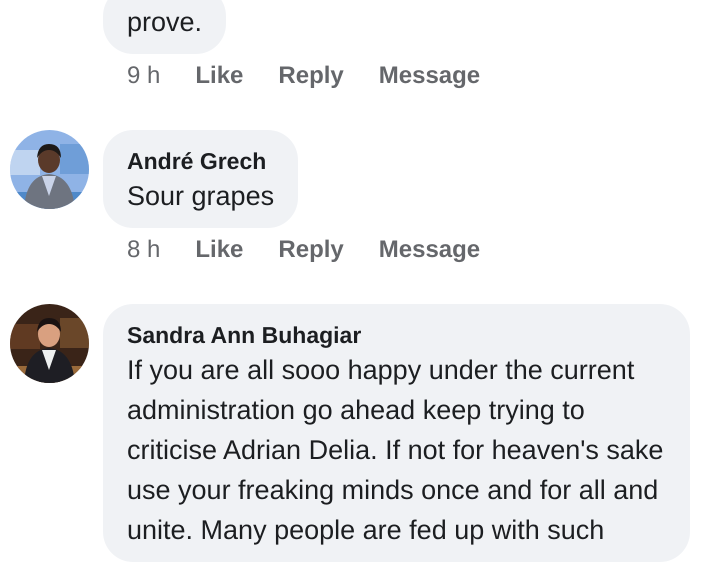 The width and height of the screenshot is (709, 576). What do you see at coordinates (143, 250) in the screenshot?
I see `comment-time: 8 h` at bounding box center [143, 250].